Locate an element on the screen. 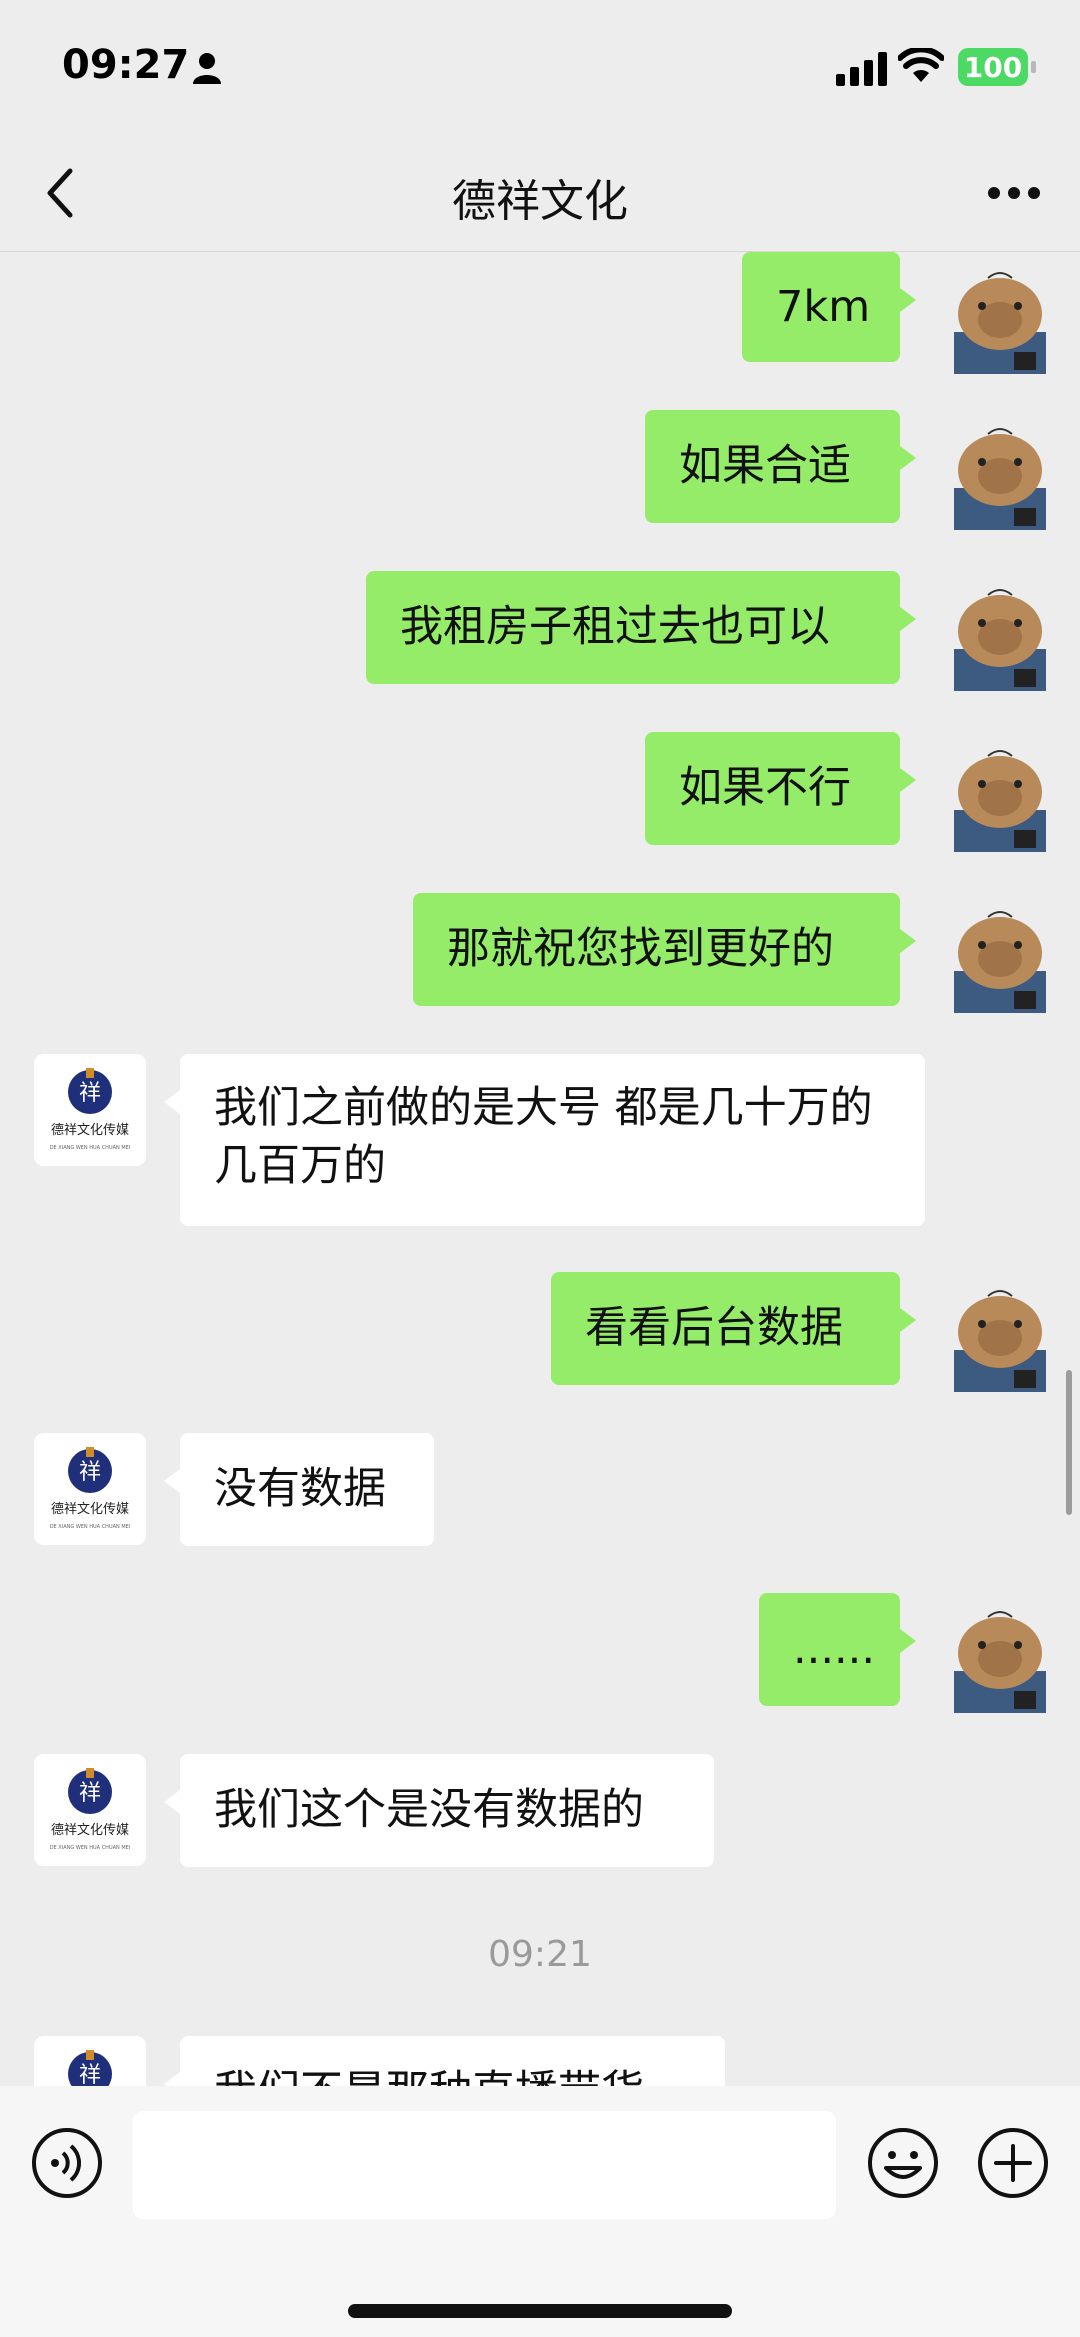 Image resolution: width=1080 pixels, height=2337 pixels. battery-indicator: 100 is located at coordinates (997, 67).